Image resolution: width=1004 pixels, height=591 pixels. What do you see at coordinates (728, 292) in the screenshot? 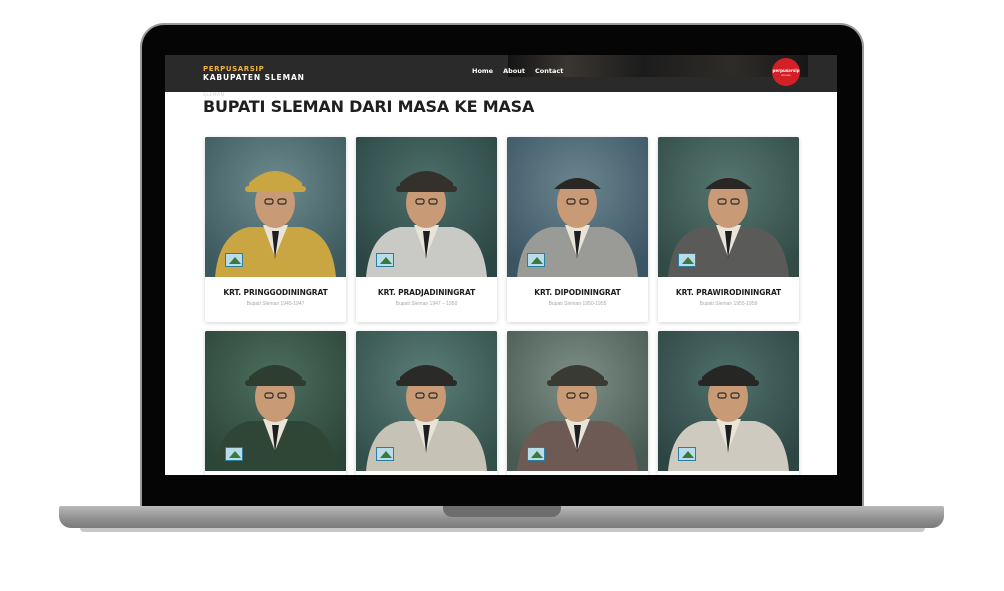
I see `bupati-name: KRT. PRAWIRODININGRAT` at bounding box center [728, 292].